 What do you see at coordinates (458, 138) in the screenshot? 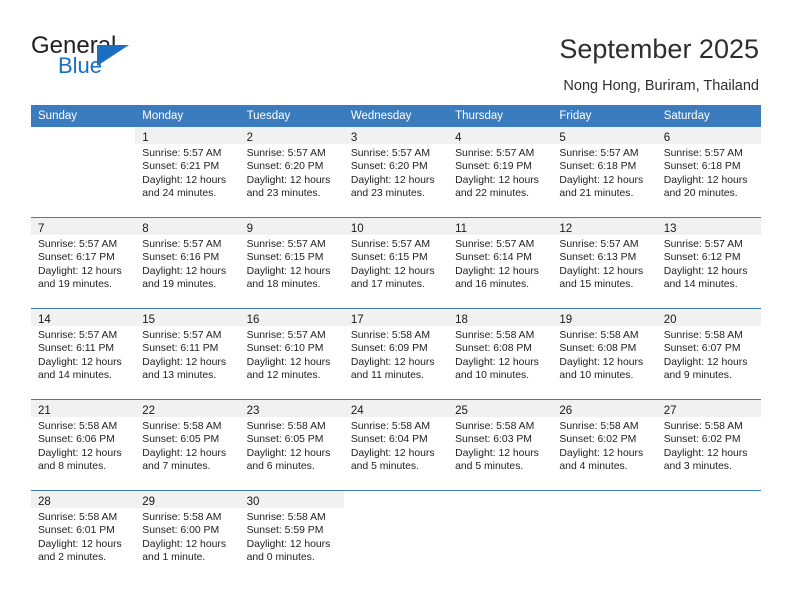
I see `day-number: 4` at bounding box center [458, 138].